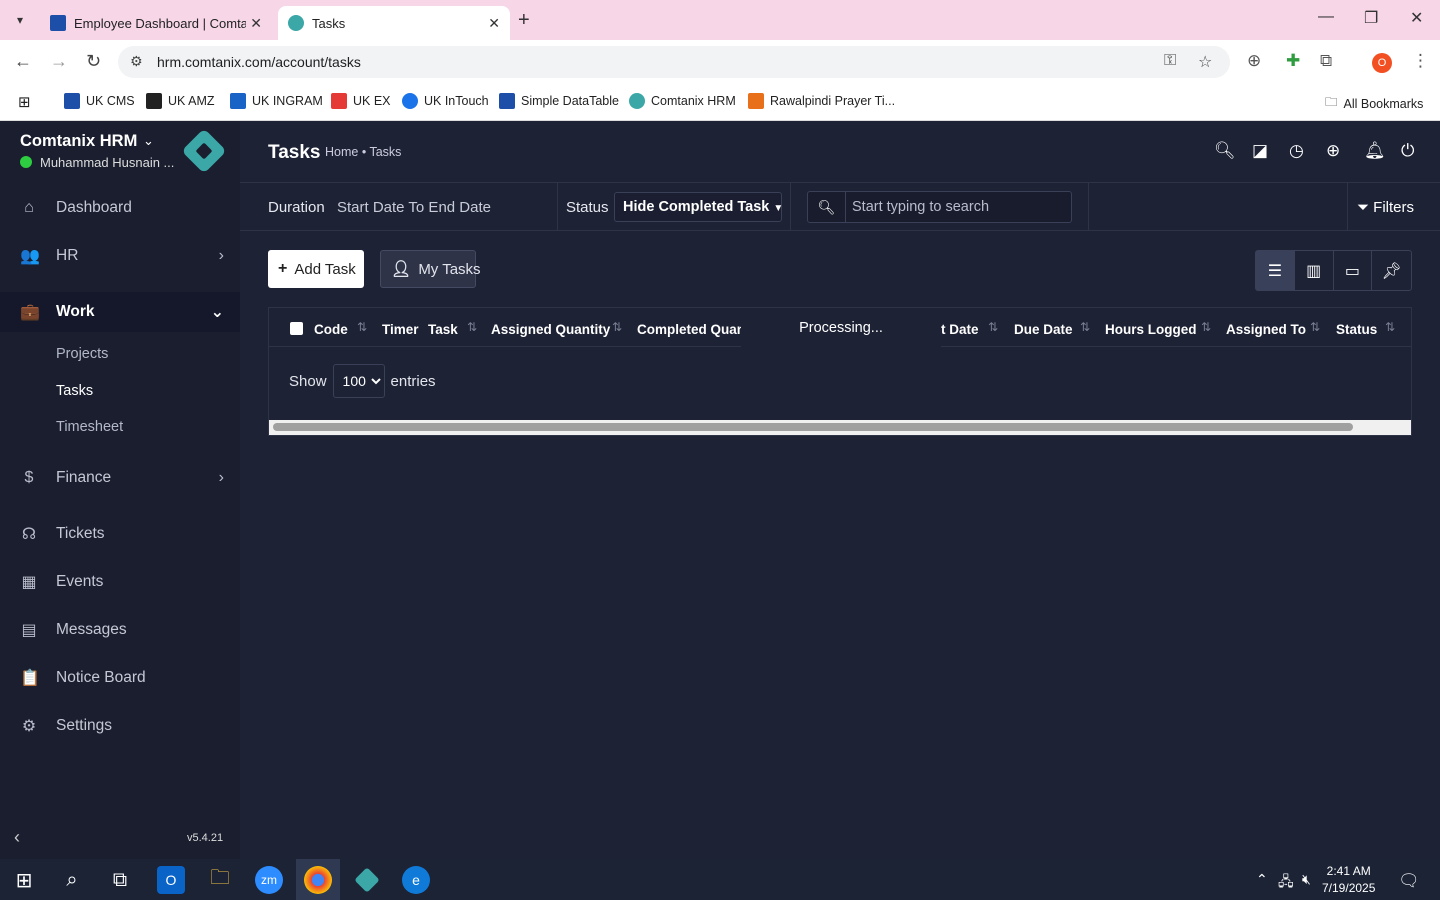 This screenshot has height=900, width=1440. I want to click on profile-avatar: O, so click(1382, 63).